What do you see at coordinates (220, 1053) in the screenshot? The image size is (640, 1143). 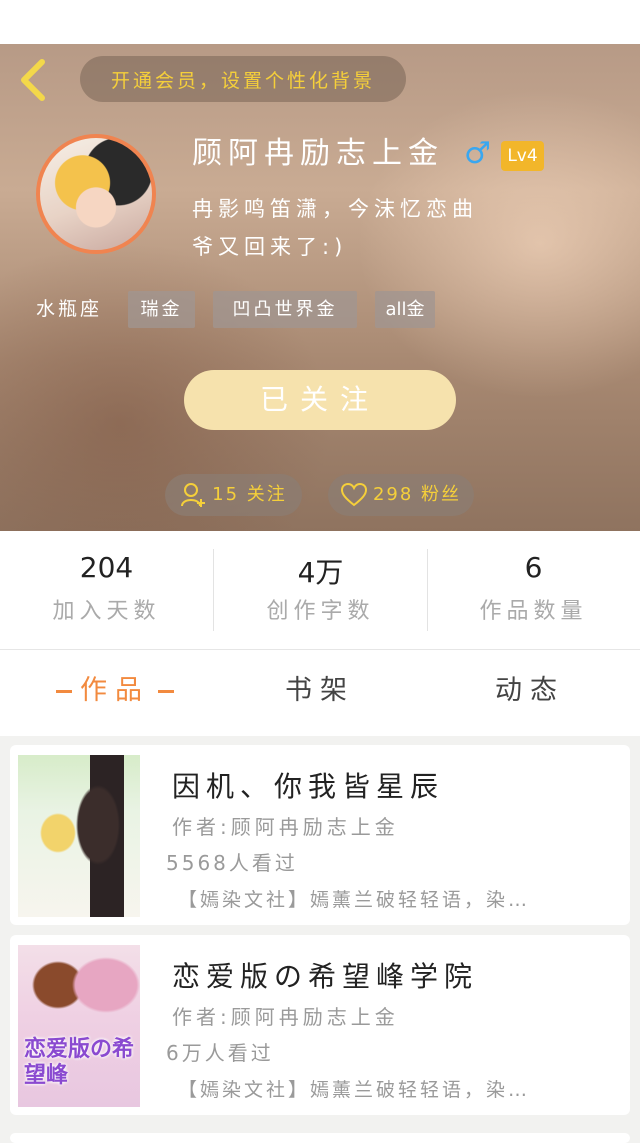 I see `work-views: 6万人看过` at bounding box center [220, 1053].